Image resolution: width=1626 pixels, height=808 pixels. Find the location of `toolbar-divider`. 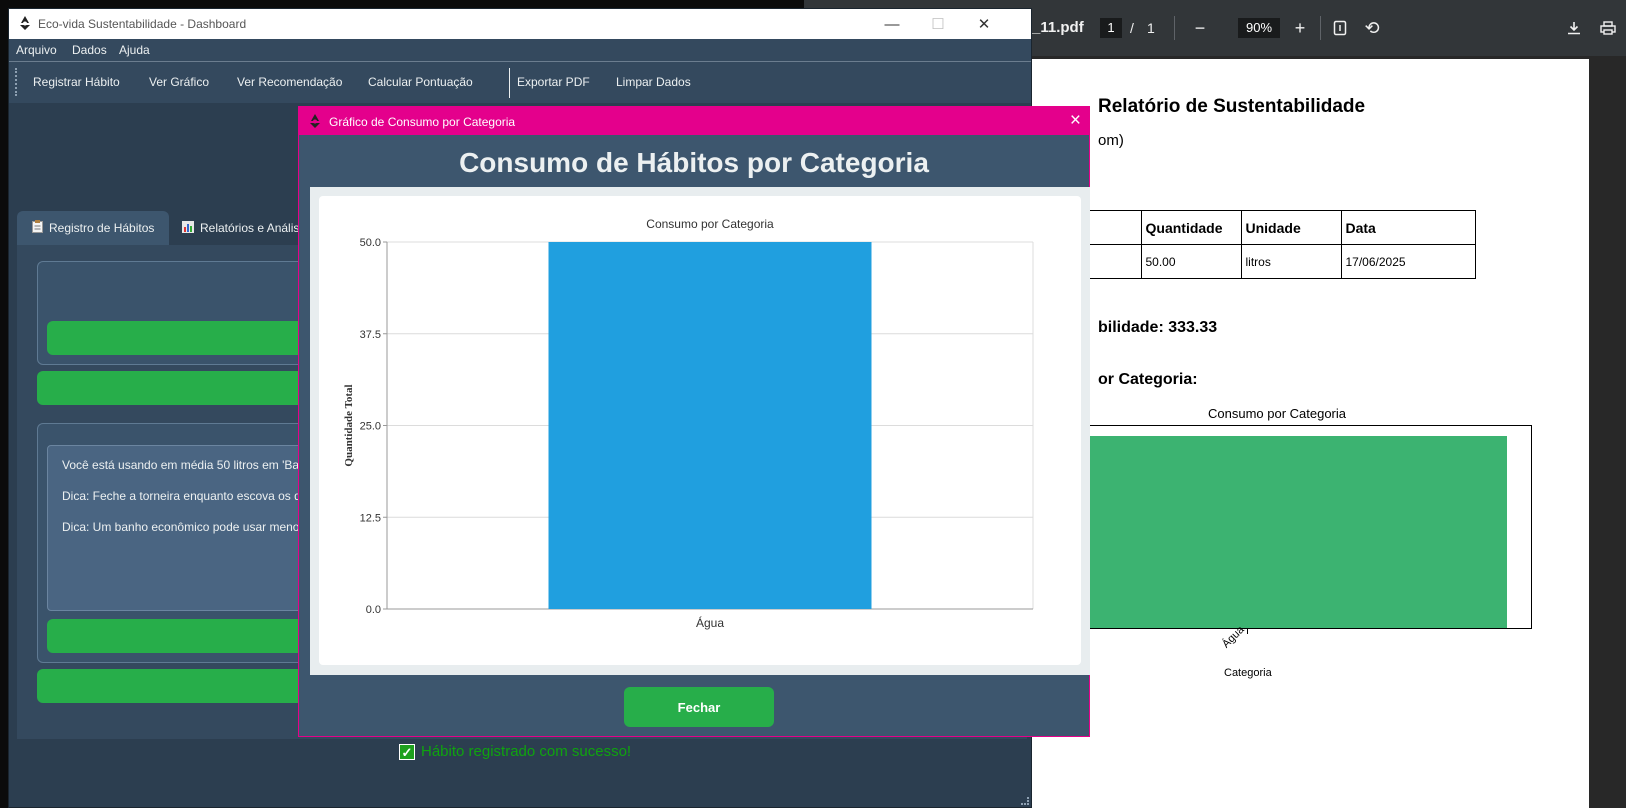

toolbar-divider is located at coordinates (509, 83).